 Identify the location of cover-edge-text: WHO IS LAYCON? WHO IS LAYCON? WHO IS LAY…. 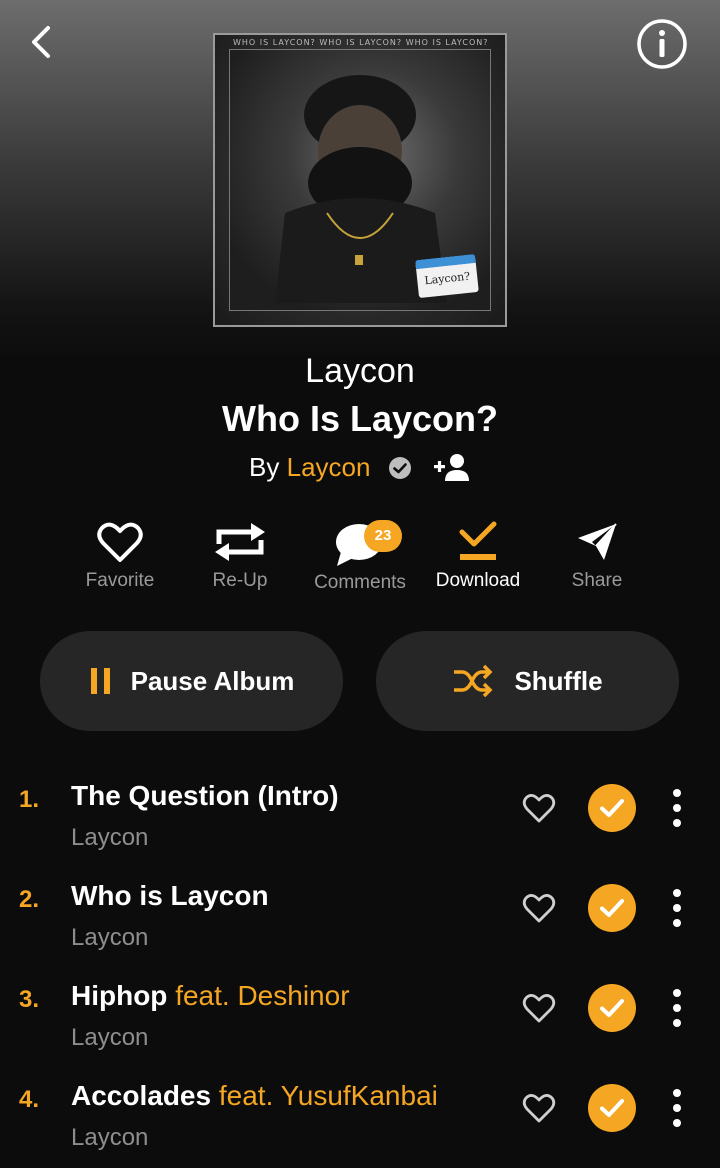
(361, 42).